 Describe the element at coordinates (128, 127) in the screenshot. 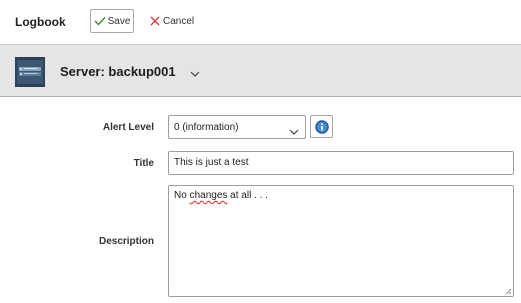

I see `alert-level-label: Alert Level` at that location.